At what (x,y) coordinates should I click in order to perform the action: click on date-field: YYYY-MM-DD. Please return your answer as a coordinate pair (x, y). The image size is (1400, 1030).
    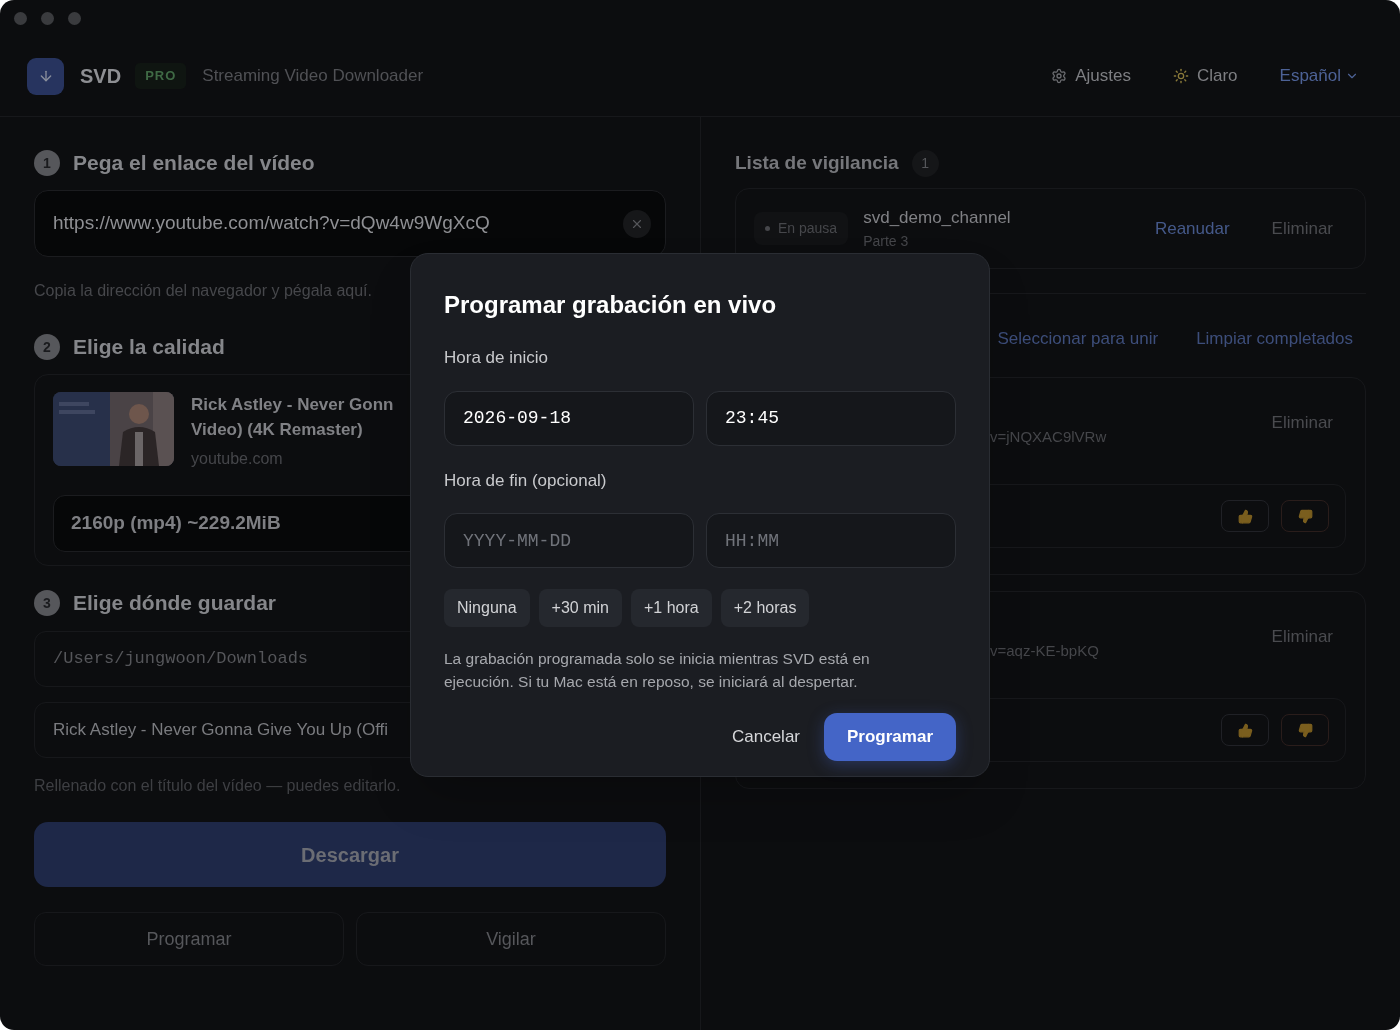
    Looking at the image, I should click on (569, 540).